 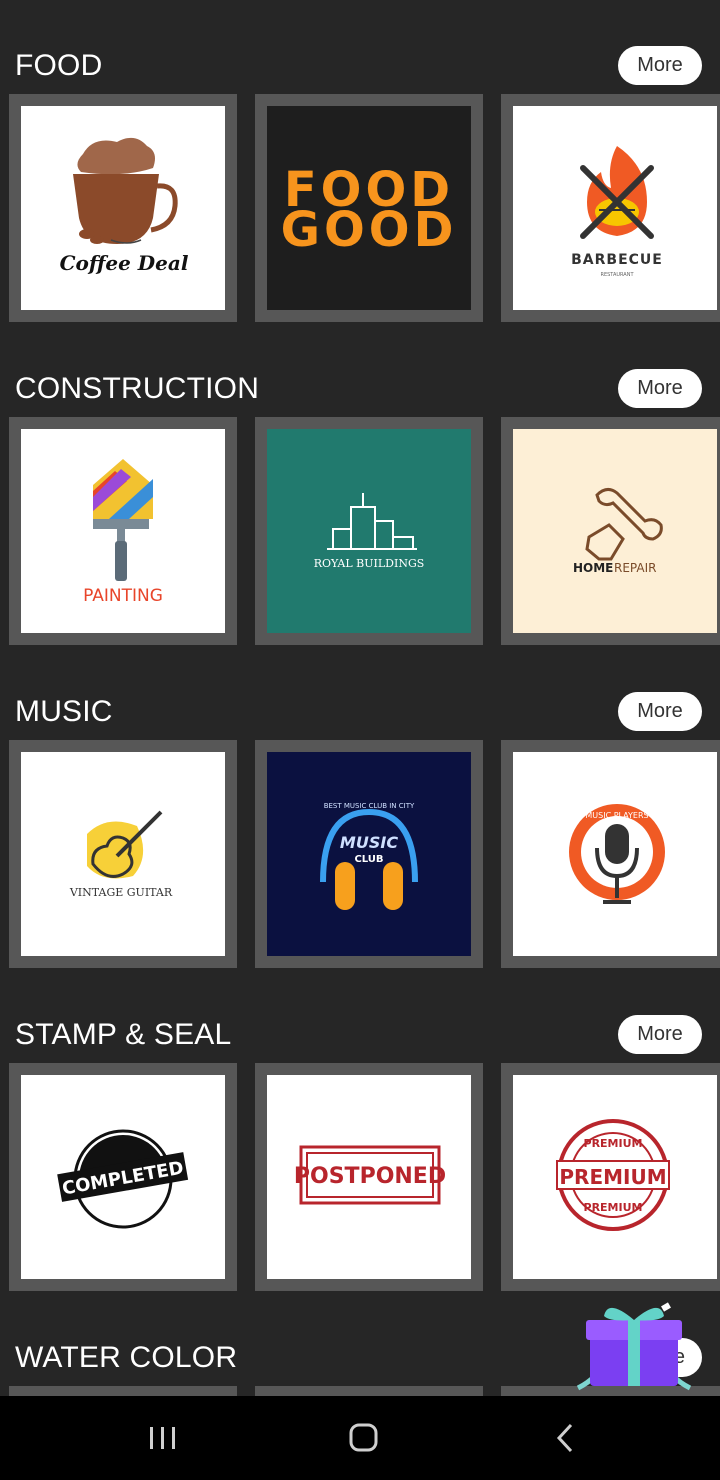 I want to click on food-good-logo: FOOD GOOD, so click(x=369, y=210).